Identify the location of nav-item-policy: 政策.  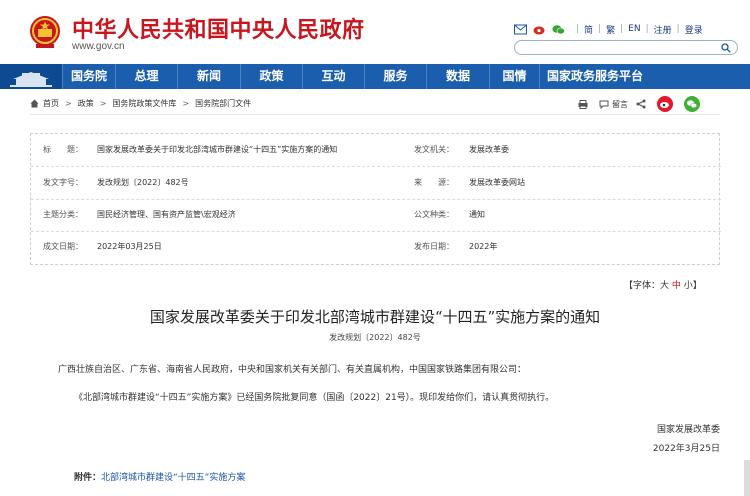
(271, 76).